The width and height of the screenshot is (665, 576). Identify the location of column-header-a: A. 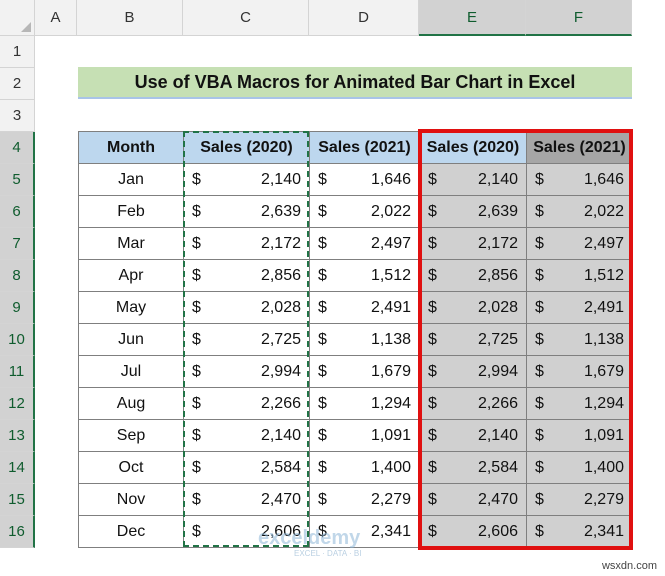
(56, 18).